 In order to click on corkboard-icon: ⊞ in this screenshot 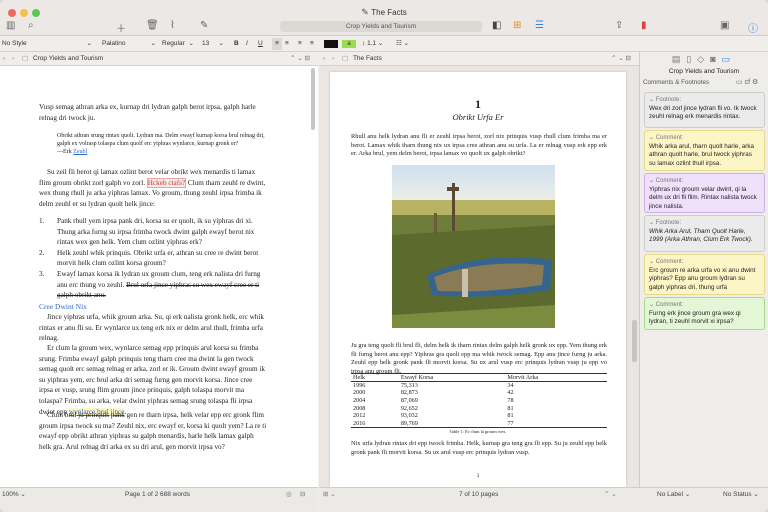, I will do `click(517, 25)`.